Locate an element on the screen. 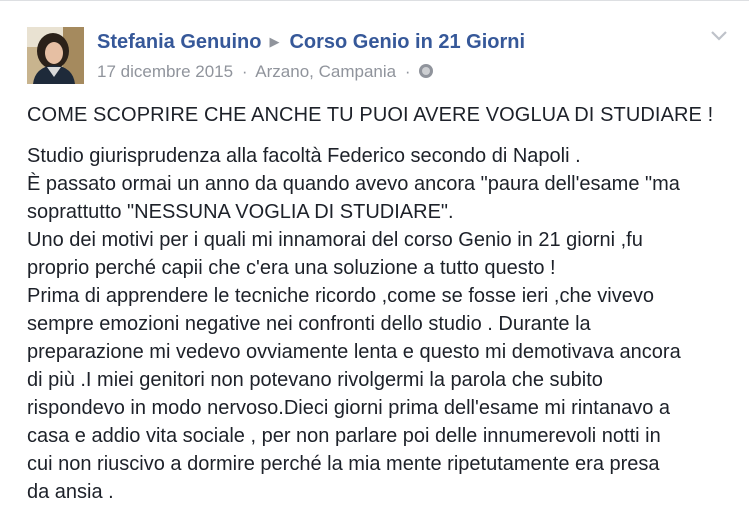 The height and width of the screenshot is (511, 749). globe-icon is located at coordinates (426, 71).